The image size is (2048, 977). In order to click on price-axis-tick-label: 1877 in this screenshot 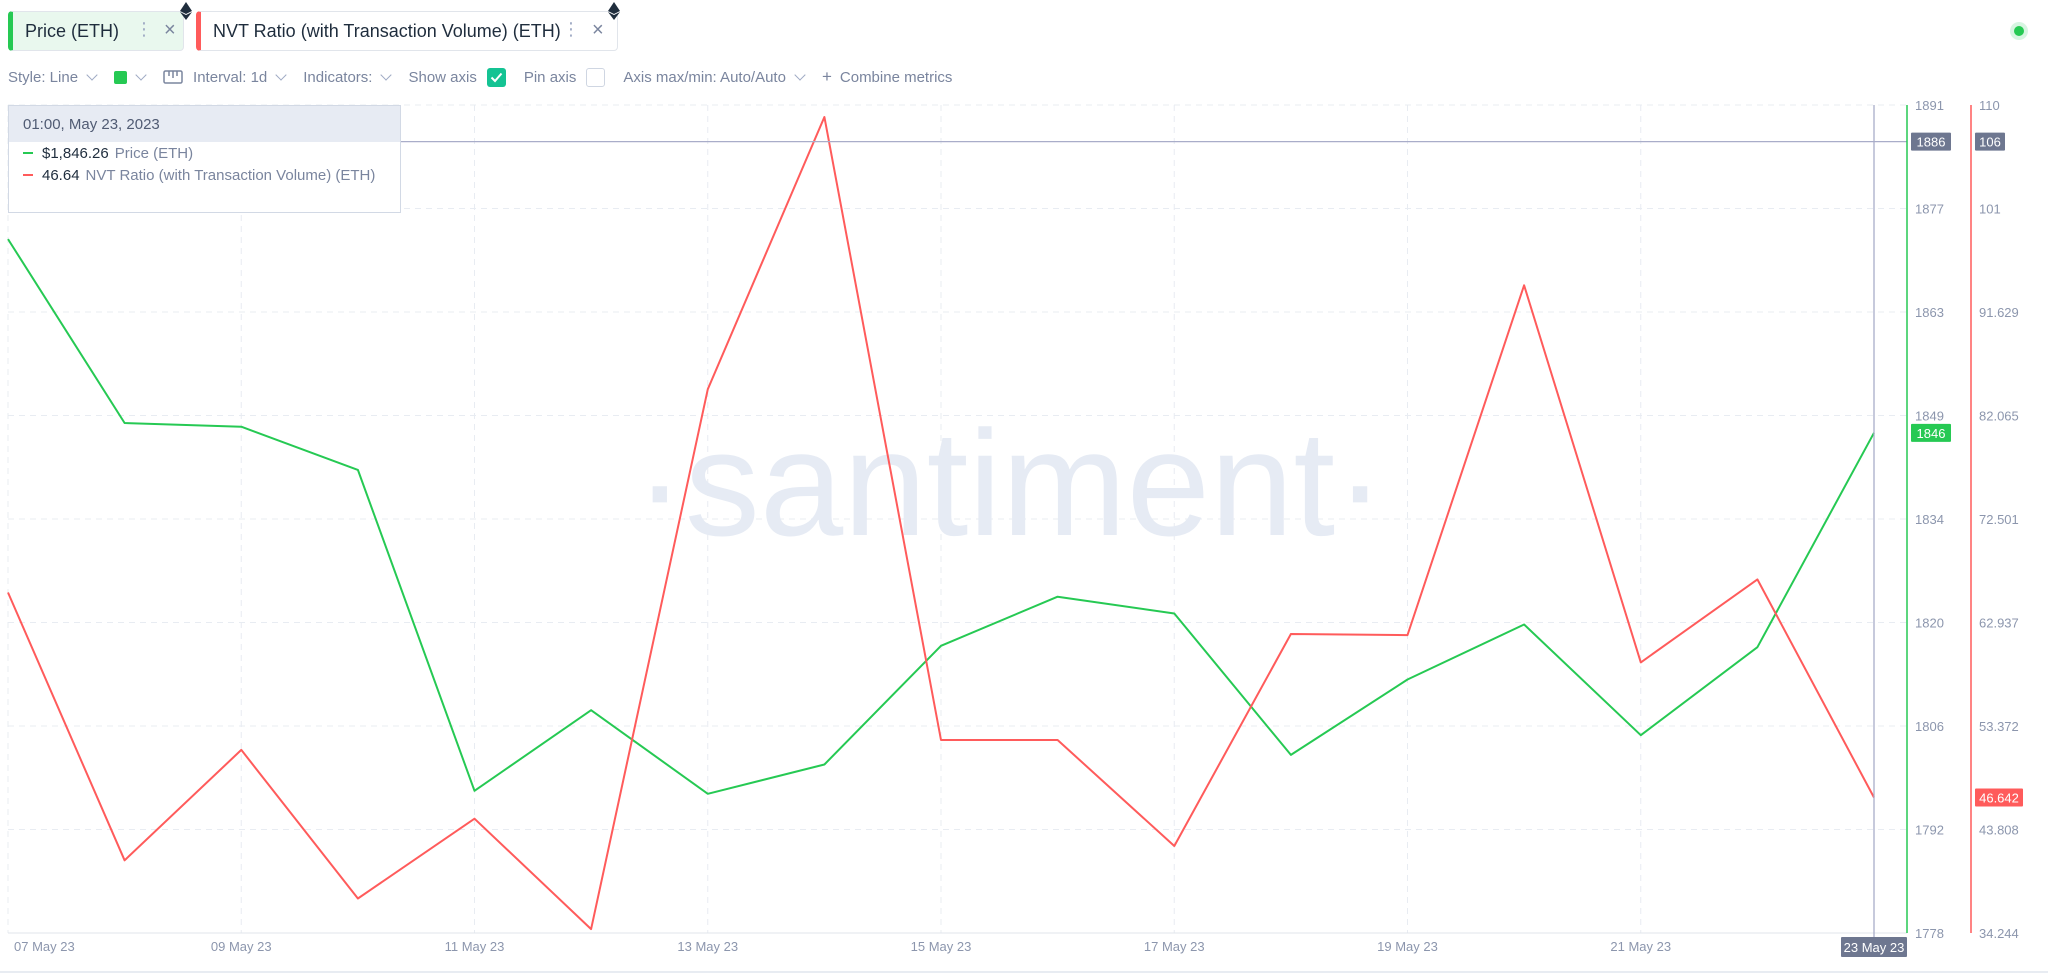, I will do `click(1929, 209)`.